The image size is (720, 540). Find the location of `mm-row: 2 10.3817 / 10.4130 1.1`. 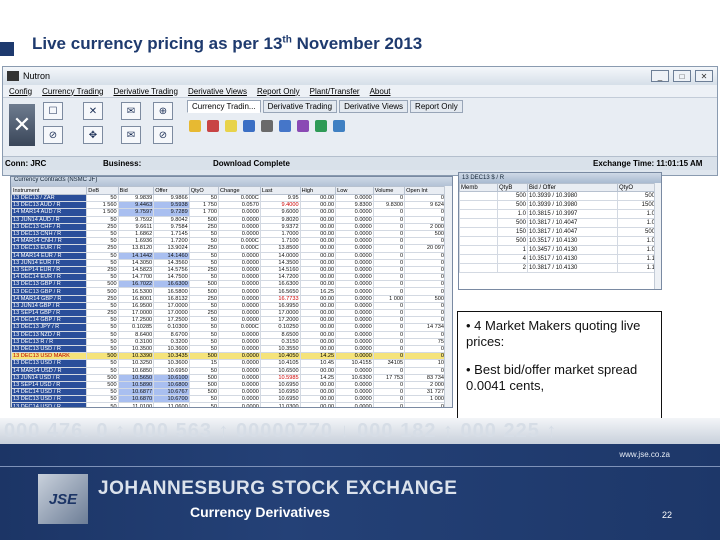

mm-row: 2 10.3817 / 10.4130 1.1 is located at coordinates (558, 268).